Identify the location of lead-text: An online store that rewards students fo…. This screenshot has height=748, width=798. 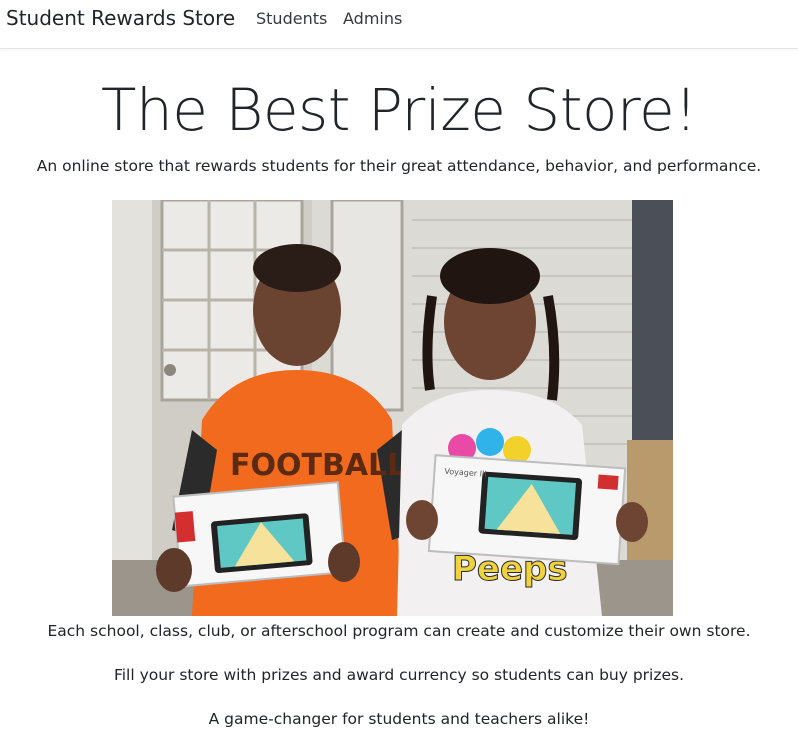
(399, 166).